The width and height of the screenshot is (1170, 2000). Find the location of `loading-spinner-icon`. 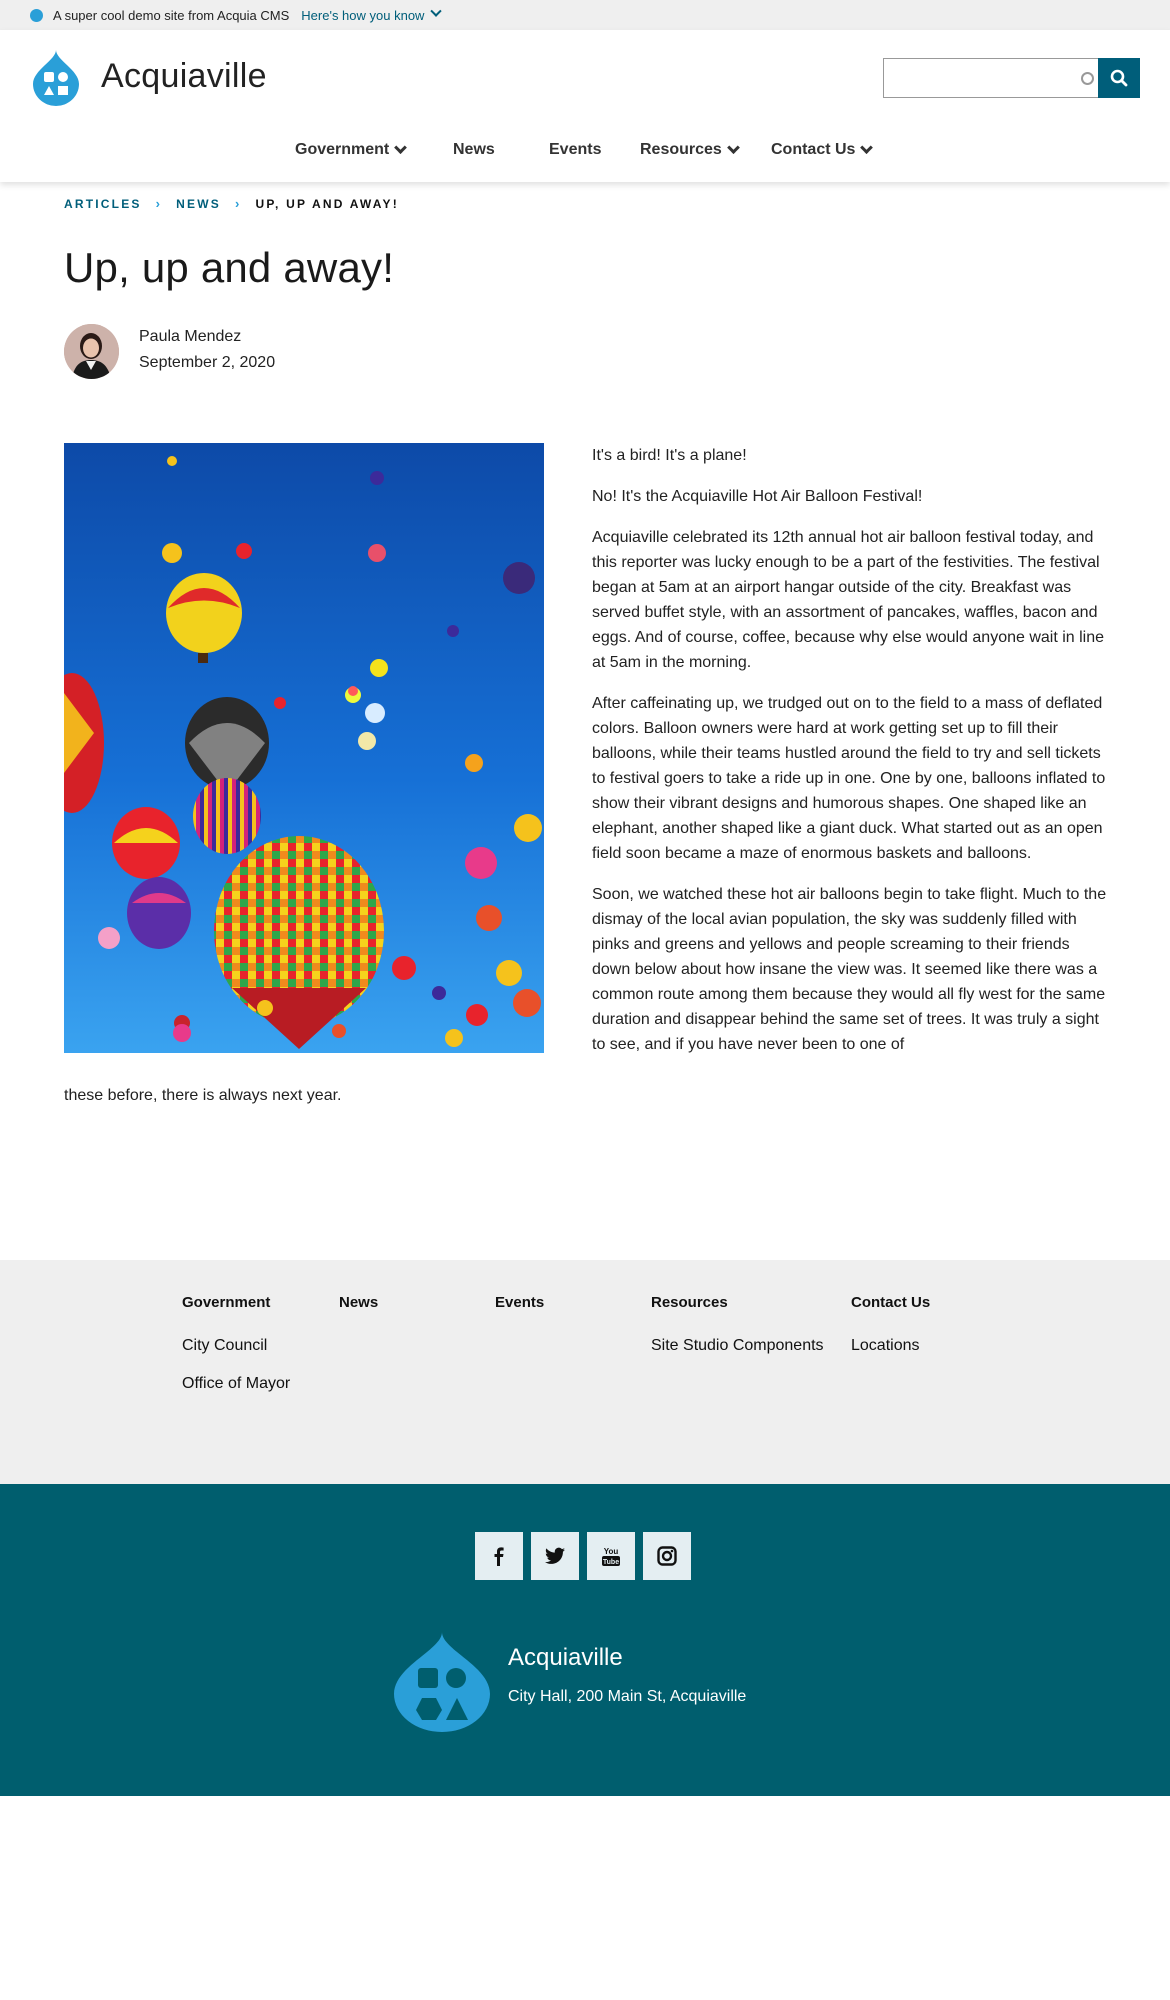

loading-spinner-icon is located at coordinates (1087, 78).